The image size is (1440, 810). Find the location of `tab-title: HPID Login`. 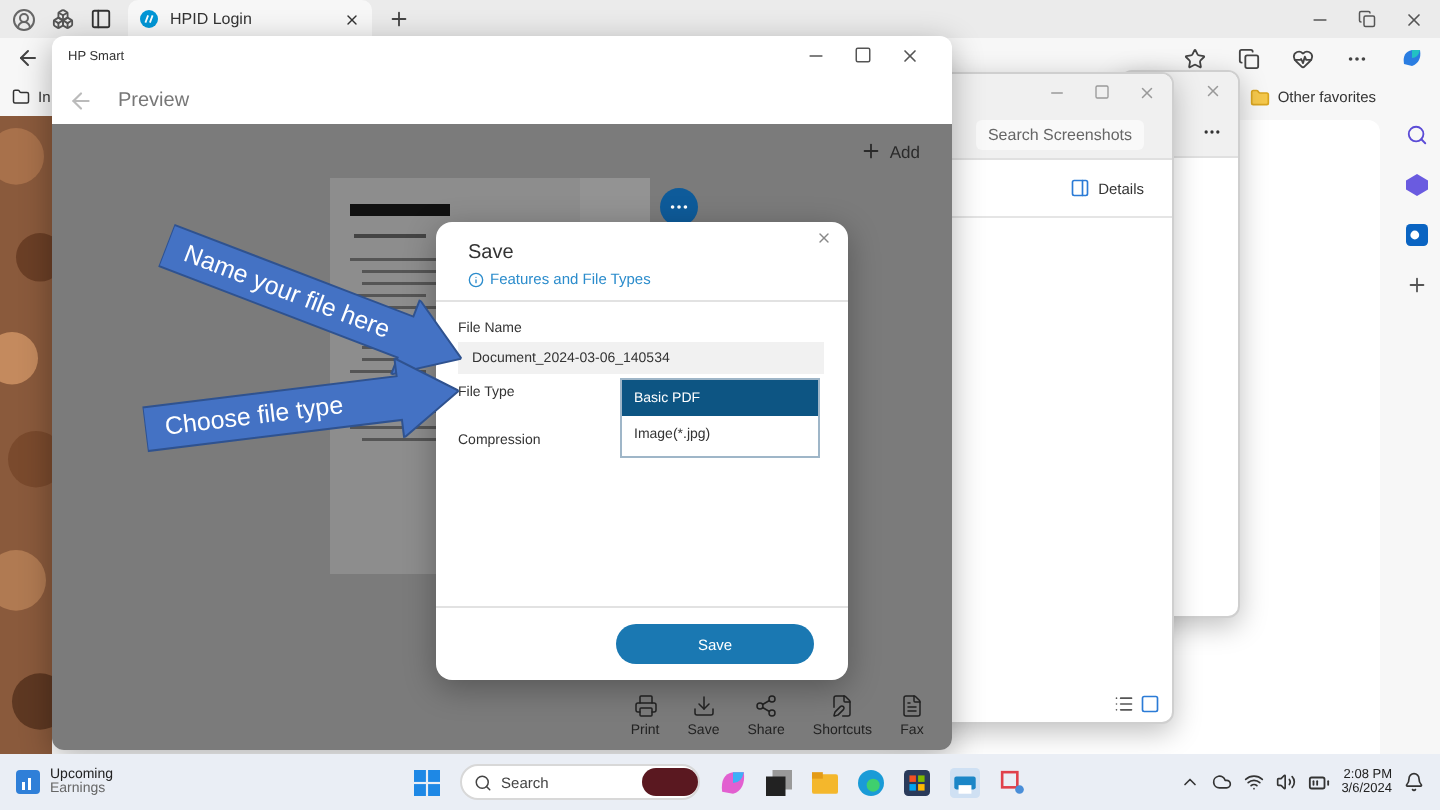

tab-title: HPID Login is located at coordinates (211, 19).